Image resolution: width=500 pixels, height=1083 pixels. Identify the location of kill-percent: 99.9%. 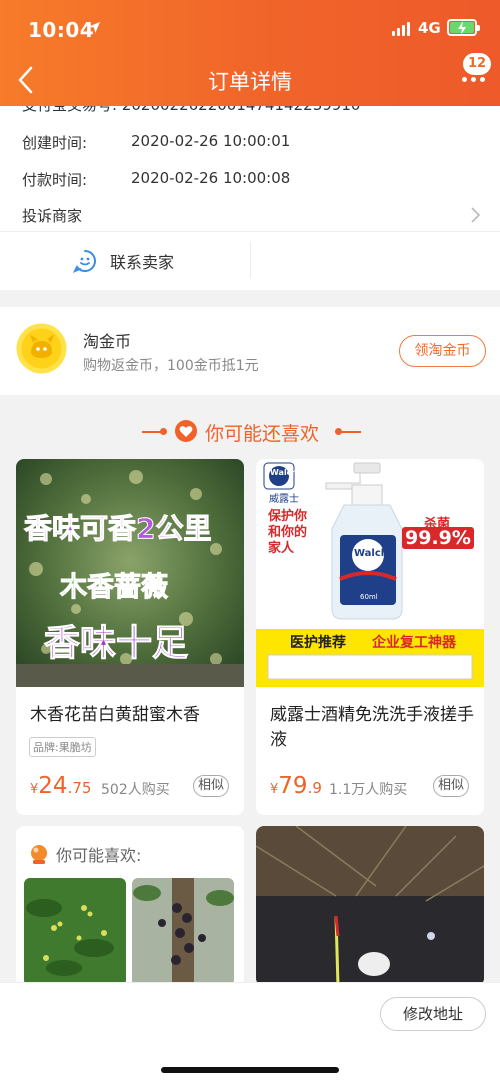
(438, 538).